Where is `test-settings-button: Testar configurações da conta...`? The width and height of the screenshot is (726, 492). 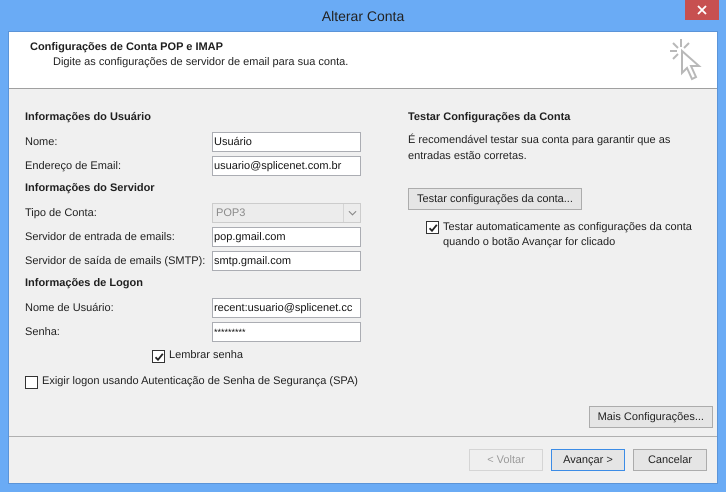 test-settings-button: Testar configurações da conta... is located at coordinates (495, 199).